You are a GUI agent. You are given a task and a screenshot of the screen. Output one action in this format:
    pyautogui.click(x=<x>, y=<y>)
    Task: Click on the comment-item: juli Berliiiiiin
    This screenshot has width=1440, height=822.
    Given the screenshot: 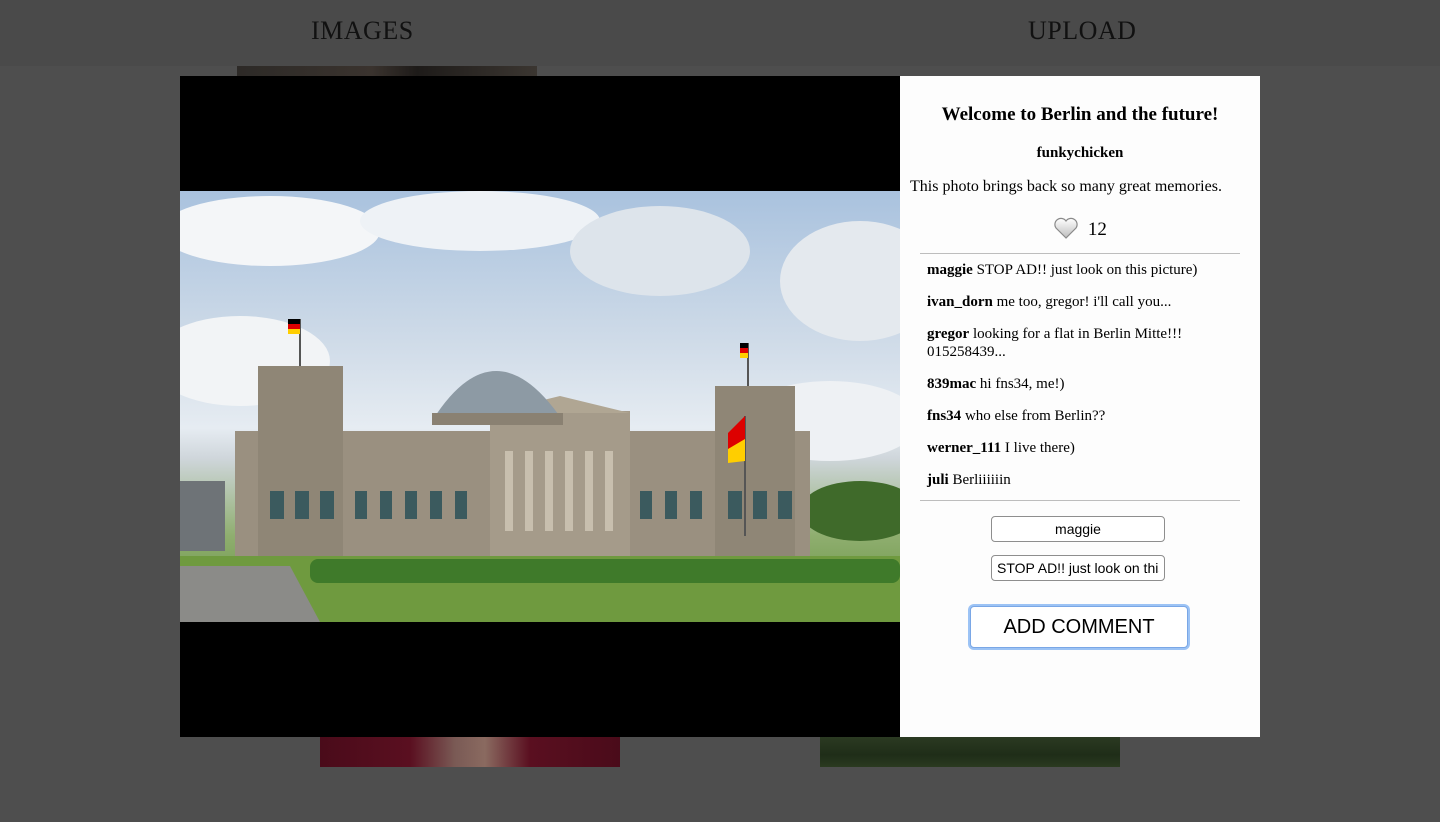 What is the action you would take?
    pyautogui.click(x=1077, y=480)
    